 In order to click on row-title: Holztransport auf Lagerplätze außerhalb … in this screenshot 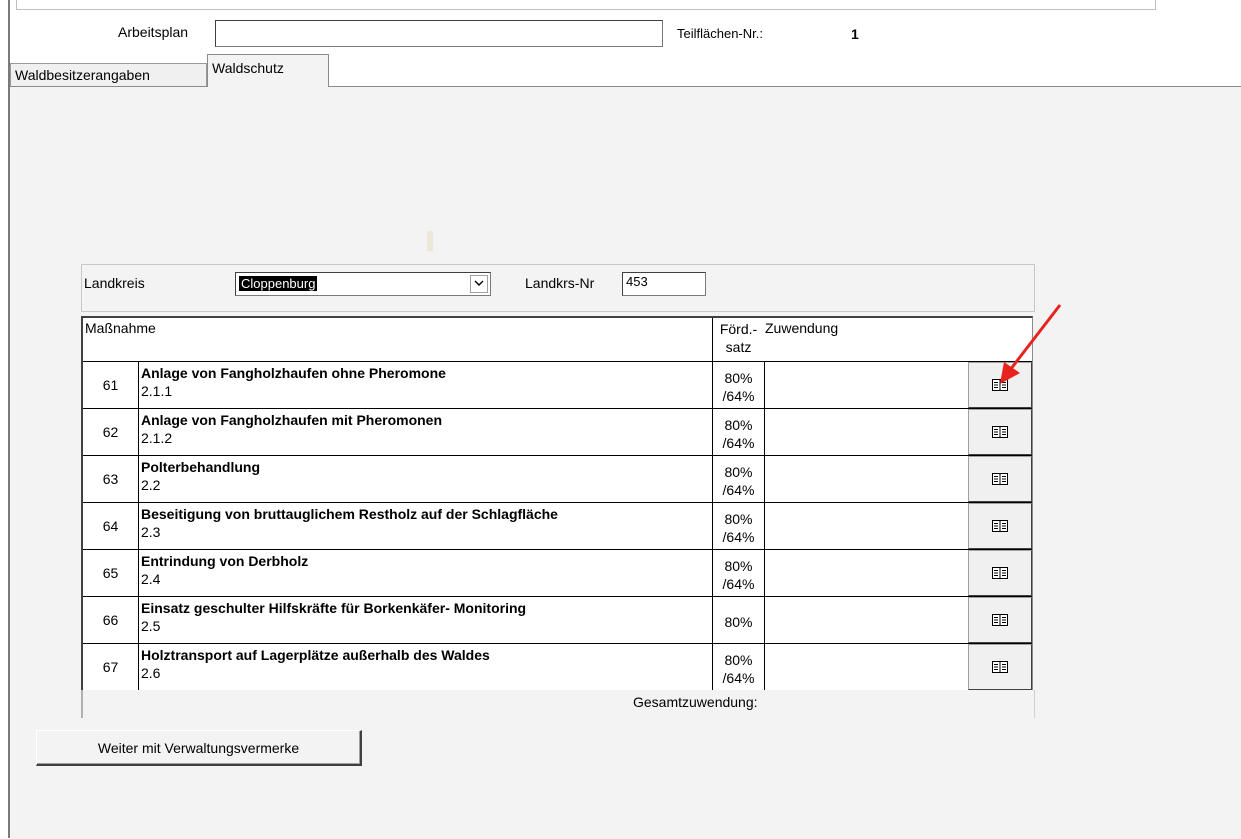, I will do `click(315, 655)`.